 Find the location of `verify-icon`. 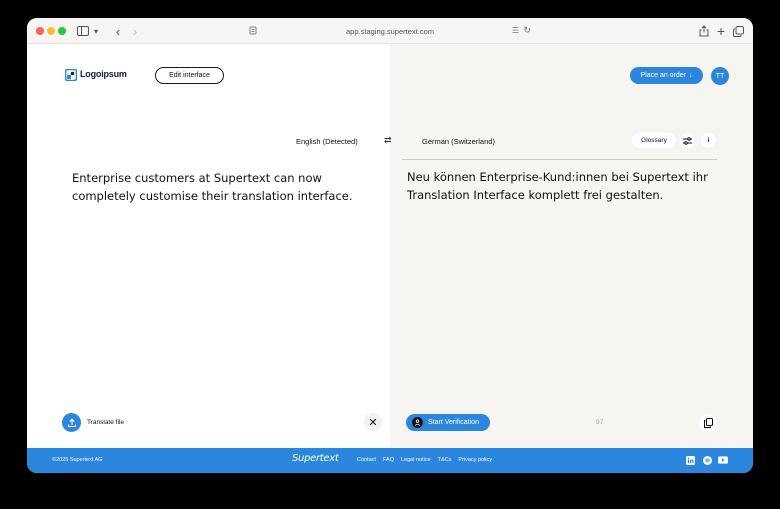

verify-icon is located at coordinates (417, 422).